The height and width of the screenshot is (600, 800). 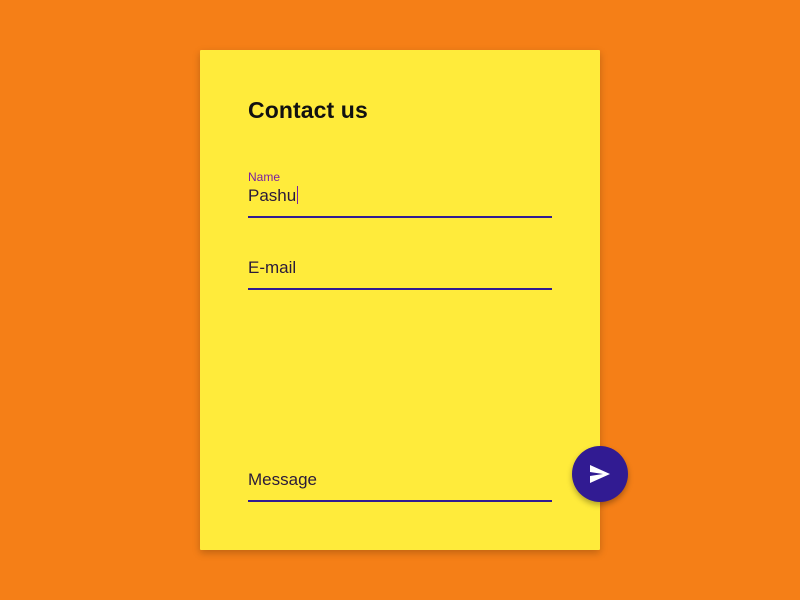 I want to click on message-underline, so click(x=400, y=501).